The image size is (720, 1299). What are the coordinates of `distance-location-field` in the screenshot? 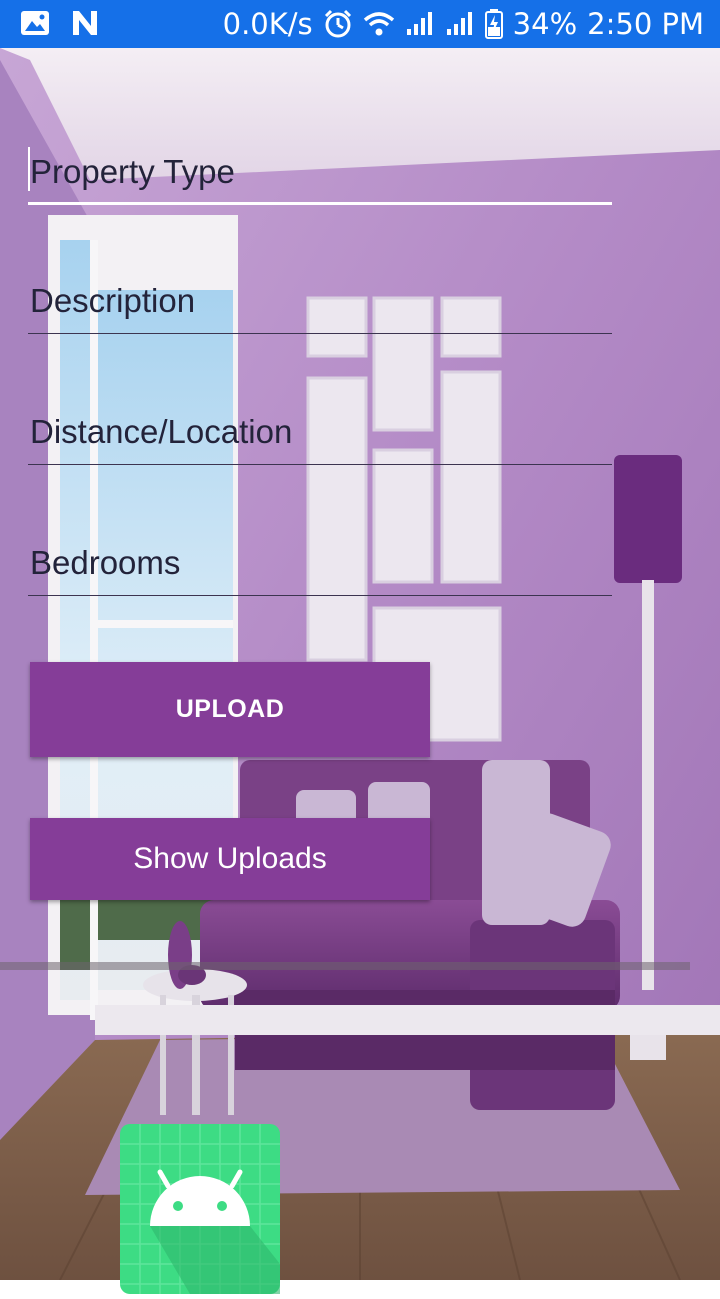 It's located at (320, 434).